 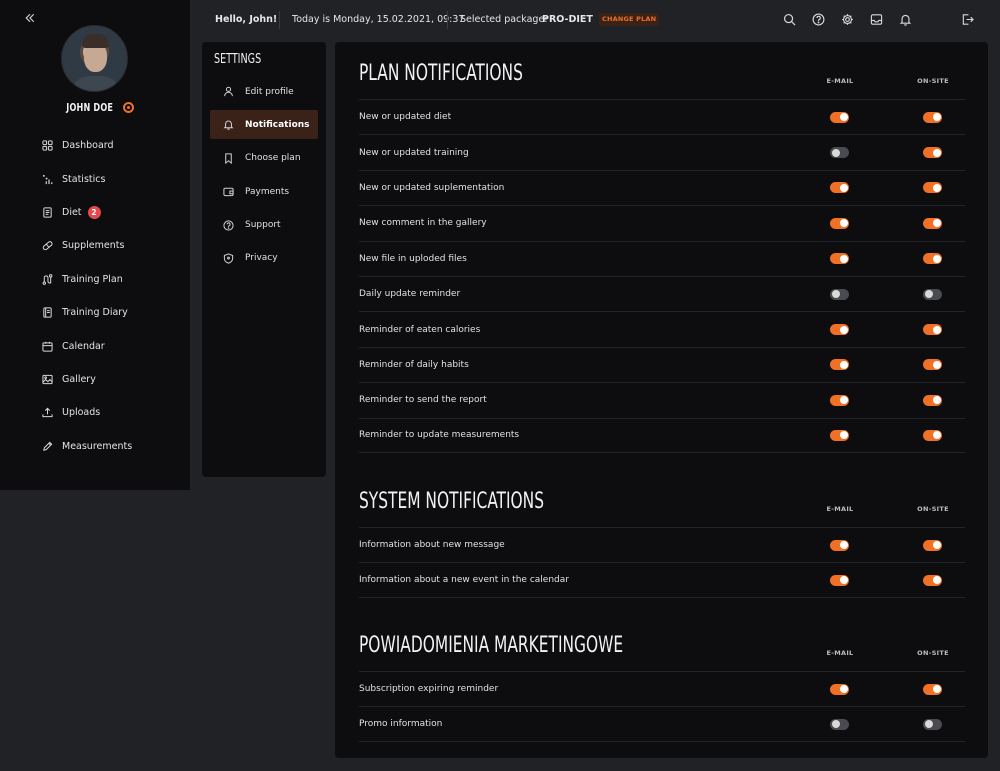 What do you see at coordinates (662, 151) in the screenshot?
I see `notification-row: New or updated training` at bounding box center [662, 151].